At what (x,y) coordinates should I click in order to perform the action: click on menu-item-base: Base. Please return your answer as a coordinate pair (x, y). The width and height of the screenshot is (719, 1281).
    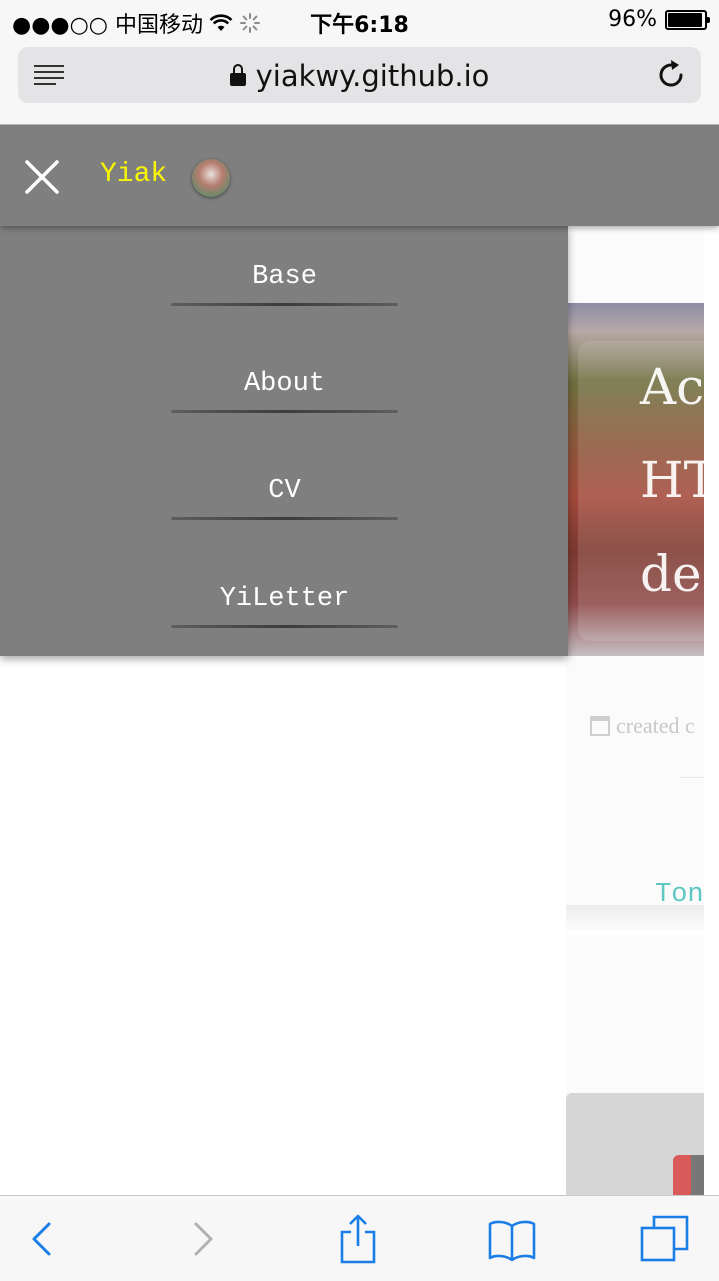
    Looking at the image, I should click on (284, 281).